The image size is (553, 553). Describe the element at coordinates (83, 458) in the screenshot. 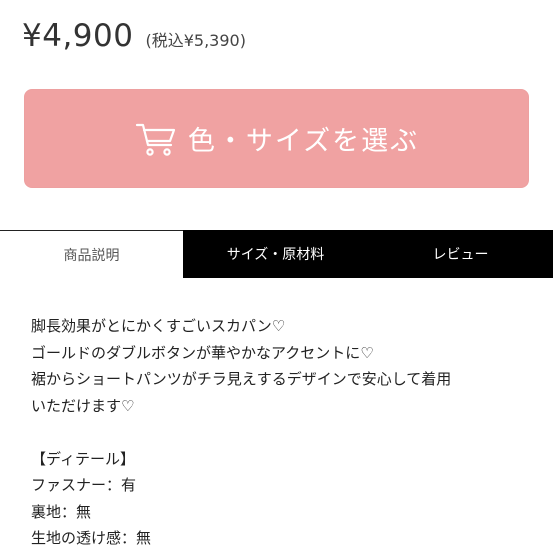

I see `details-heading: 【ディテール】` at that location.